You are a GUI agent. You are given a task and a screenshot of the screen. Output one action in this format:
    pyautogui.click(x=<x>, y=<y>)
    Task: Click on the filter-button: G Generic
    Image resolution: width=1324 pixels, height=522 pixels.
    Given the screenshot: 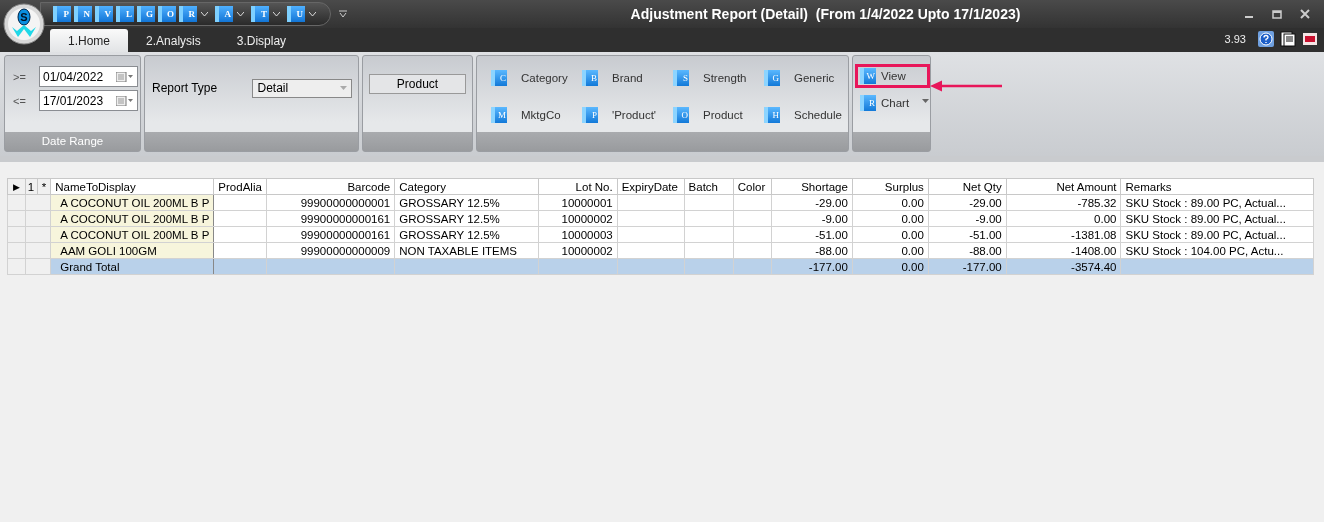 What is the action you would take?
    pyautogui.click(x=809, y=77)
    